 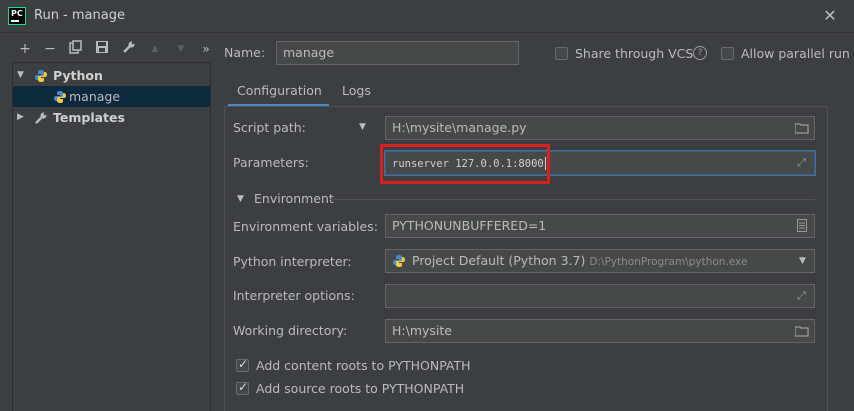 I want to click on tree-label-manage: manage, so click(x=95, y=96).